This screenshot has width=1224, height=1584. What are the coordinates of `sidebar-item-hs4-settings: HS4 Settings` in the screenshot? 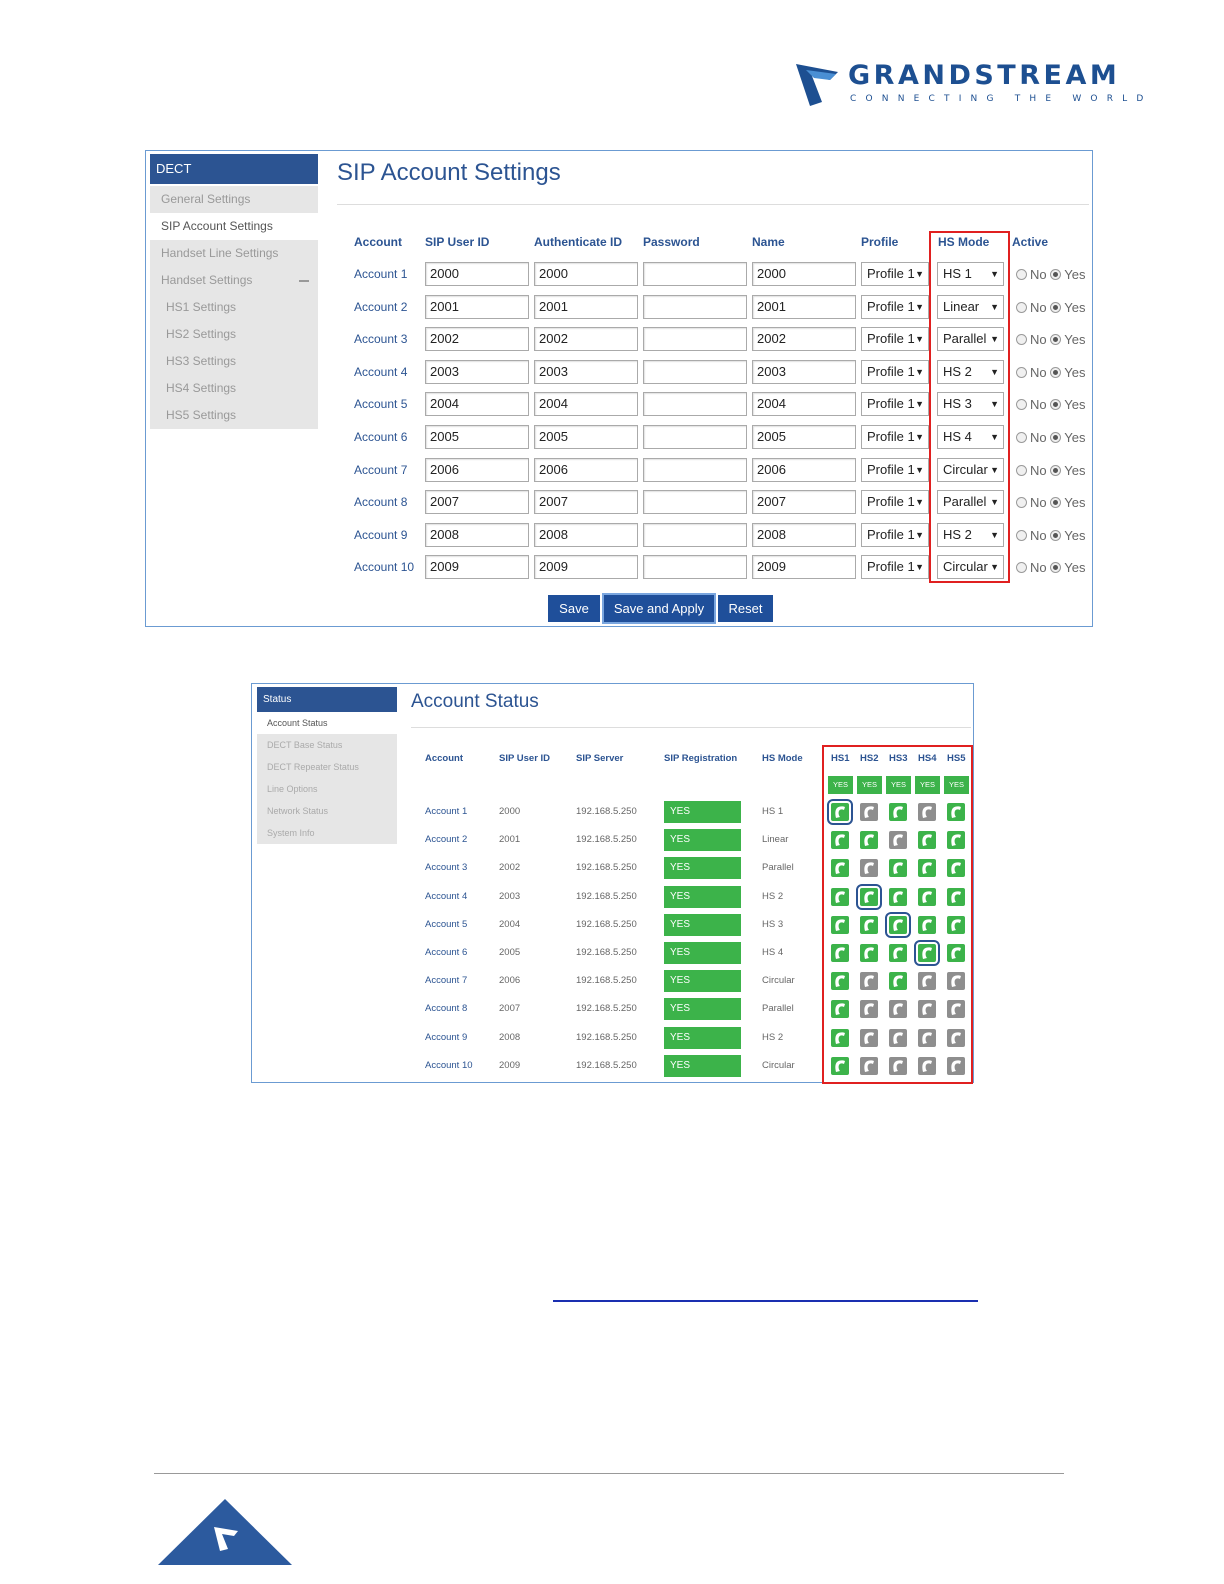 It's located at (234, 388).